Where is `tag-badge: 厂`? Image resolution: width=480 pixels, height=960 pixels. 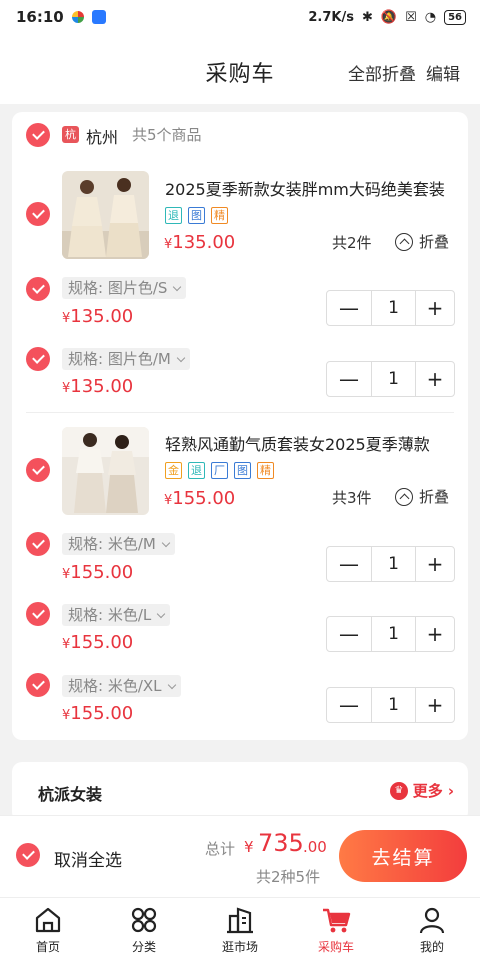 tag-badge: 厂 is located at coordinates (219, 470).